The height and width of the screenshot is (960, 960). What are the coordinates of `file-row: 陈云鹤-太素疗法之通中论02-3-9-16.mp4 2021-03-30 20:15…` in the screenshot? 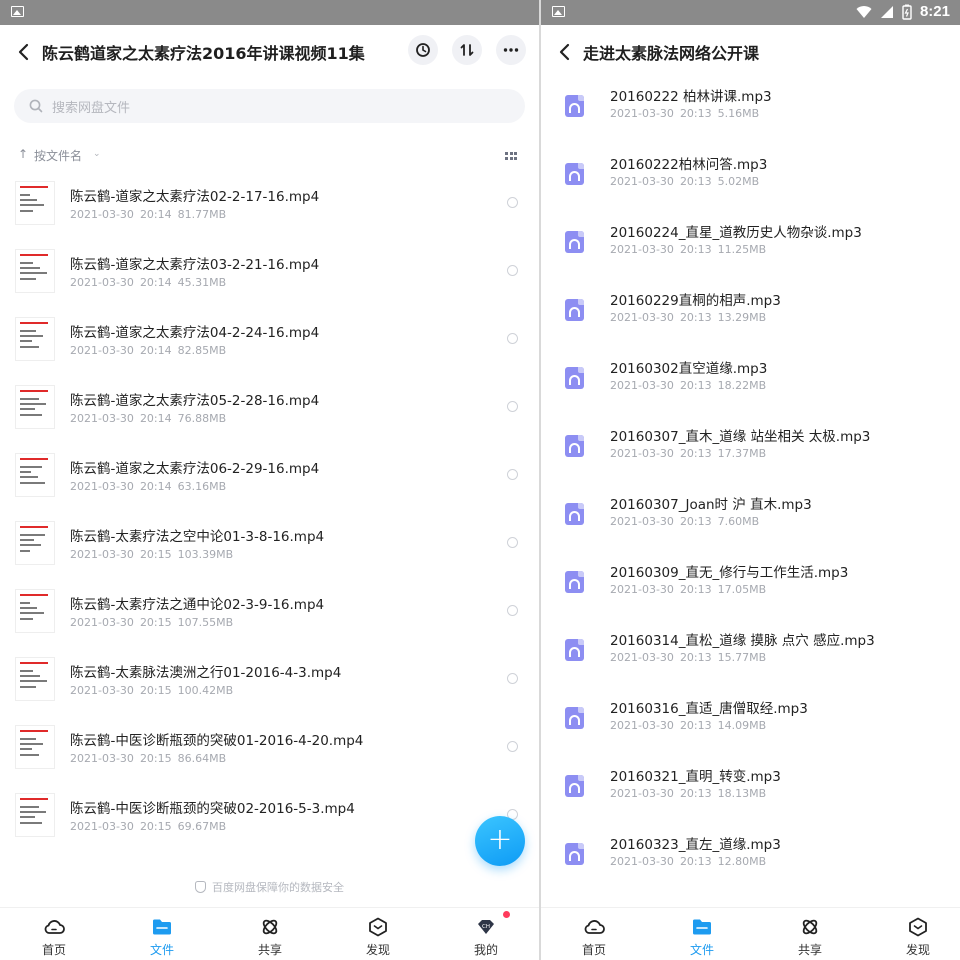 It's located at (269, 624).